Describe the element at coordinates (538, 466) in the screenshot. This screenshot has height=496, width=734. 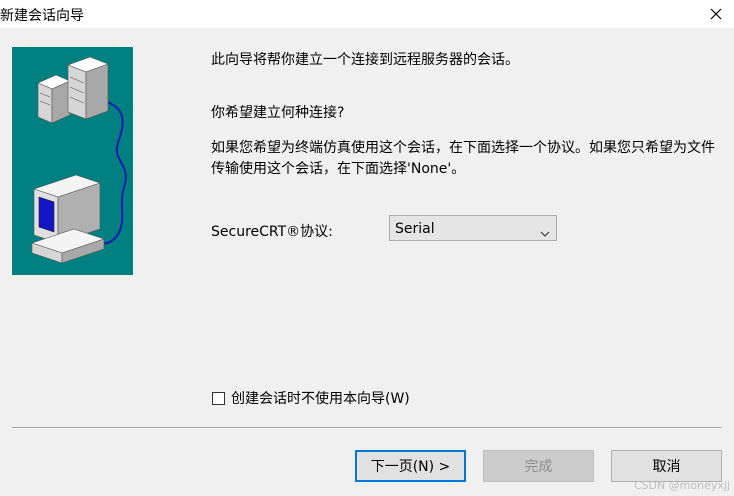
I see `finish-button: 完成` at that location.